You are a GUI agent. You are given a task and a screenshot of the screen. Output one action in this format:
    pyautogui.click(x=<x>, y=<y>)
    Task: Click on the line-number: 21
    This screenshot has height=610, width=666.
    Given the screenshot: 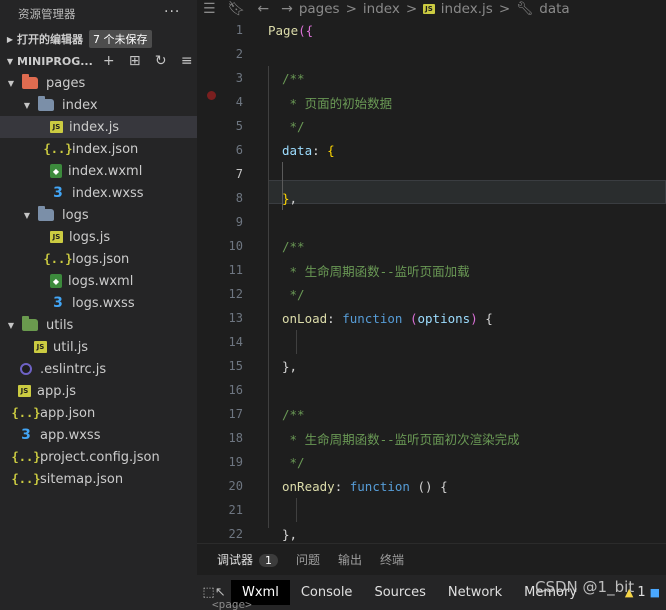 What is the action you would take?
    pyautogui.click(x=235, y=510)
    